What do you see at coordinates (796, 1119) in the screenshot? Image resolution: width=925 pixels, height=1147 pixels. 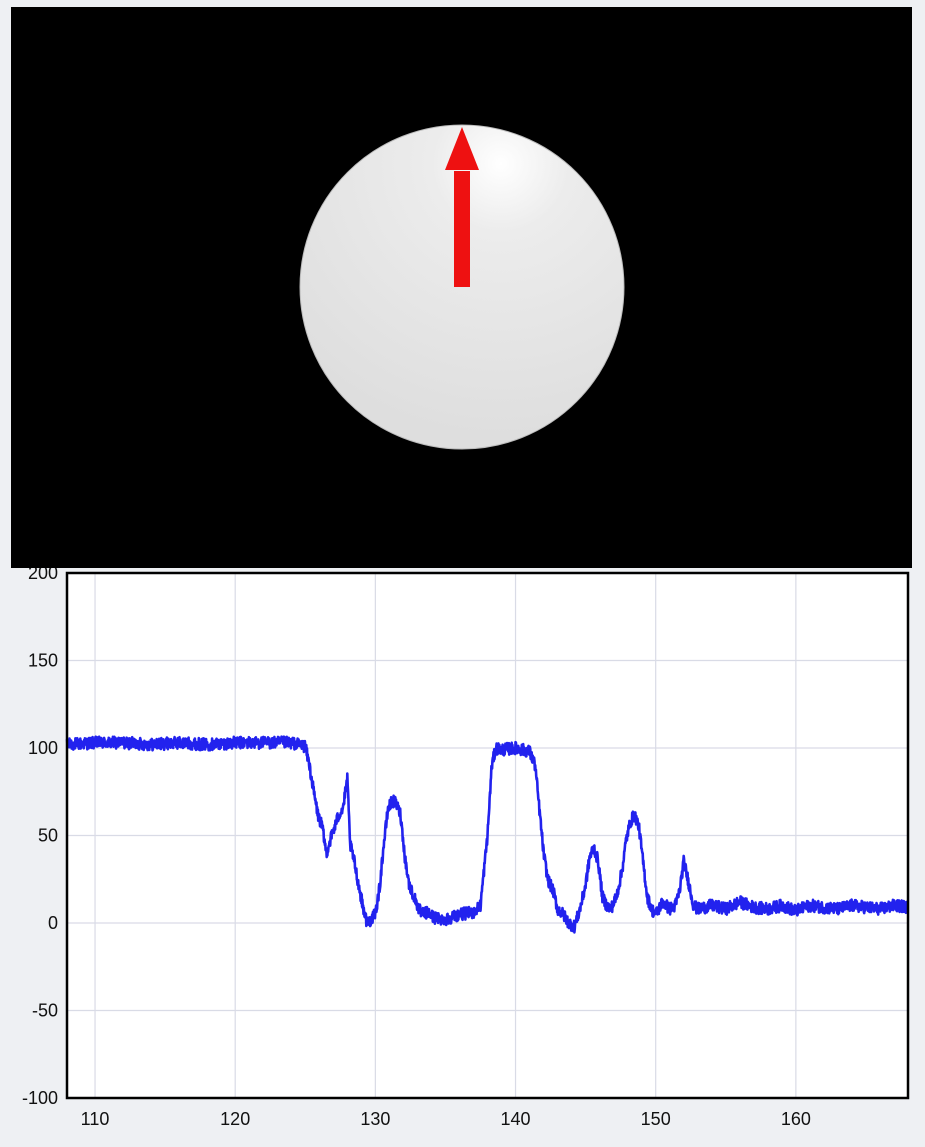 I see `x-tick-label: 160` at bounding box center [796, 1119].